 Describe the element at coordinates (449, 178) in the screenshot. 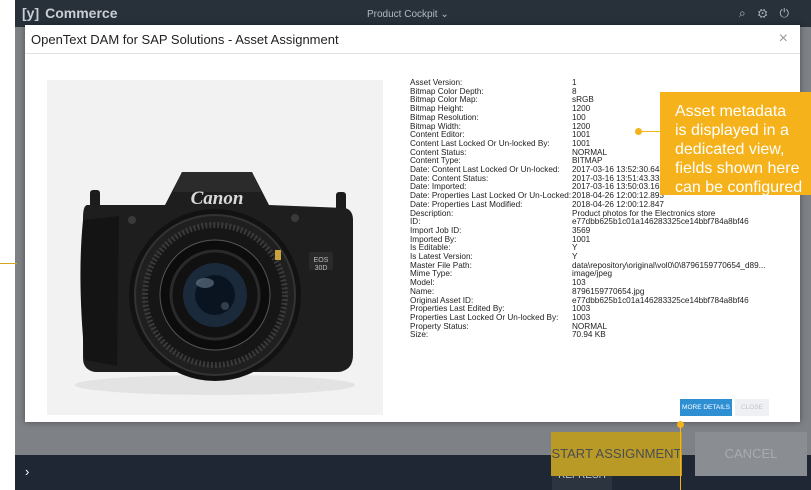

I see `metadata-label: Date: Content Status:` at that location.